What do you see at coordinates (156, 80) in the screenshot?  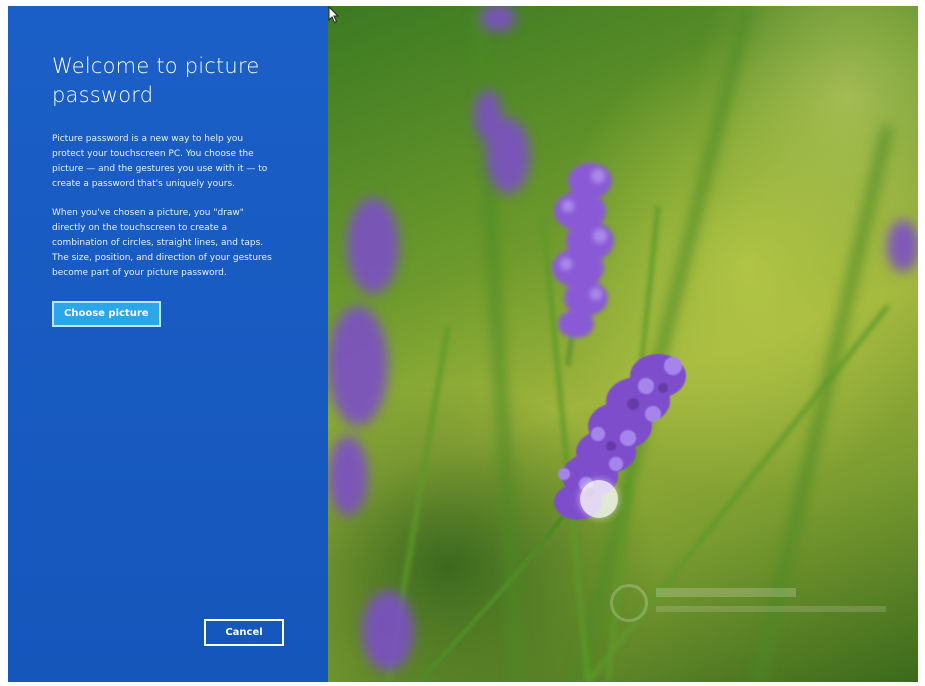 I see `page-title: Welcome to picture password` at bounding box center [156, 80].